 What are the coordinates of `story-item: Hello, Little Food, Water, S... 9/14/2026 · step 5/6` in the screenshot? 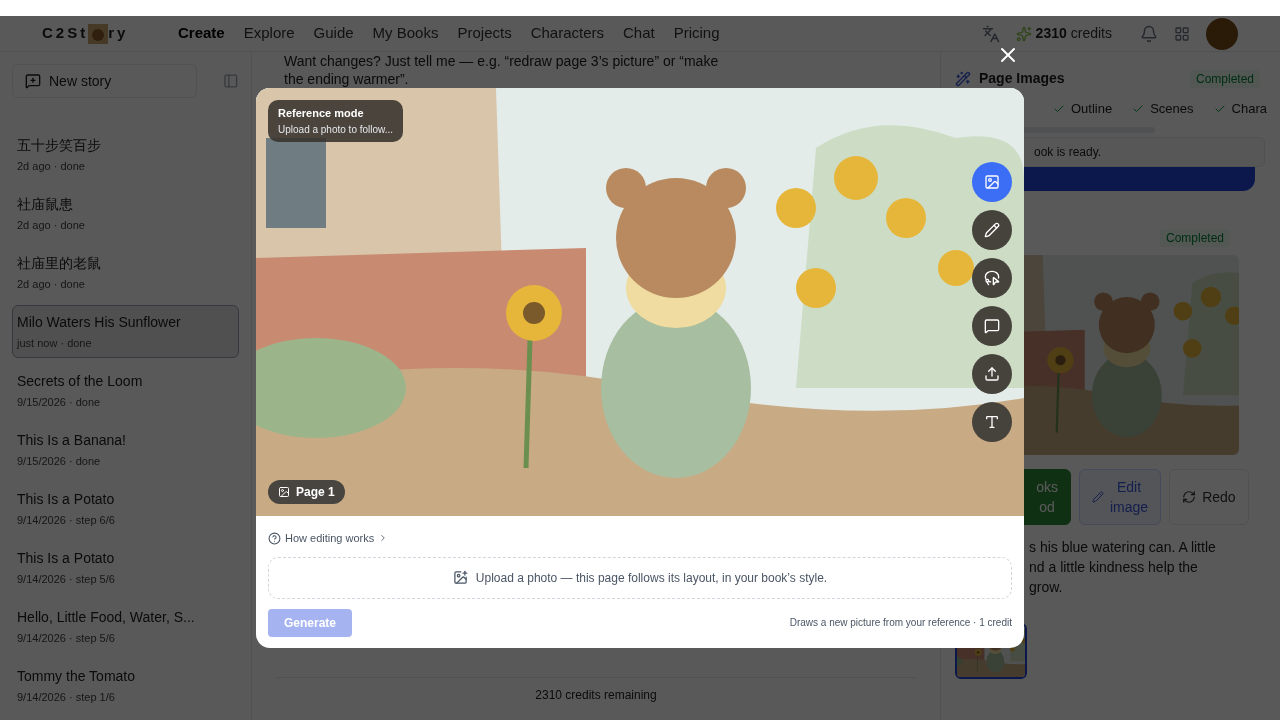 It's located at (125, 626).